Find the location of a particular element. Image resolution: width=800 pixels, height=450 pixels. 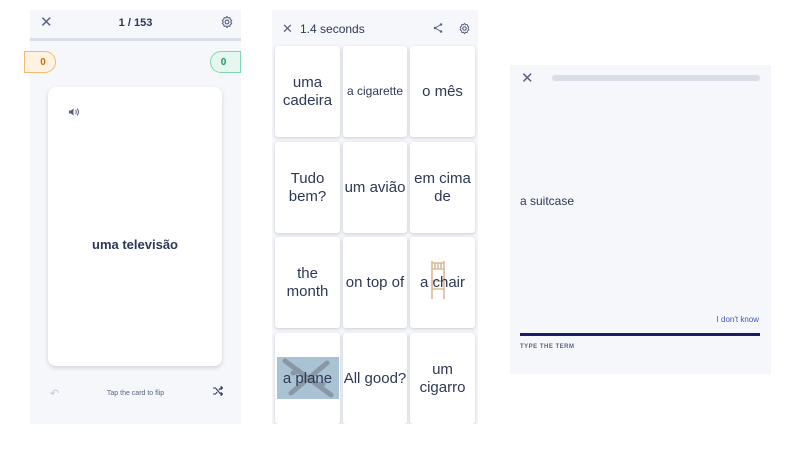

share-icon is located at coordinates (438, 28).